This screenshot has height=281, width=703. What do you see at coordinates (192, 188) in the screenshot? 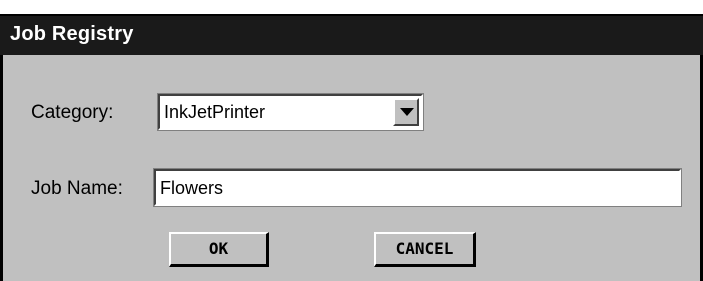
I see `job-name-input-value: Flowers` at bounding box center [192, 188].